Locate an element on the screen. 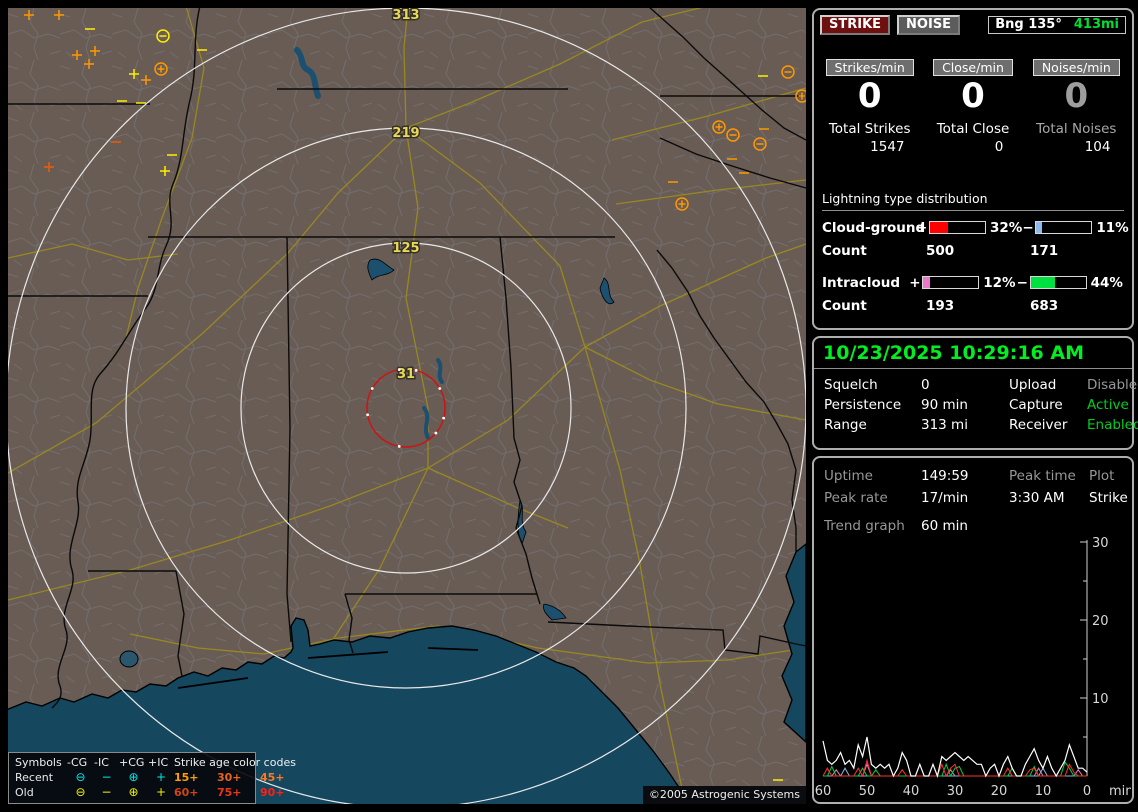 This screenshot has height=812, width=1138. cg-negative-count: 171 is located at coordinates (1044, 250).